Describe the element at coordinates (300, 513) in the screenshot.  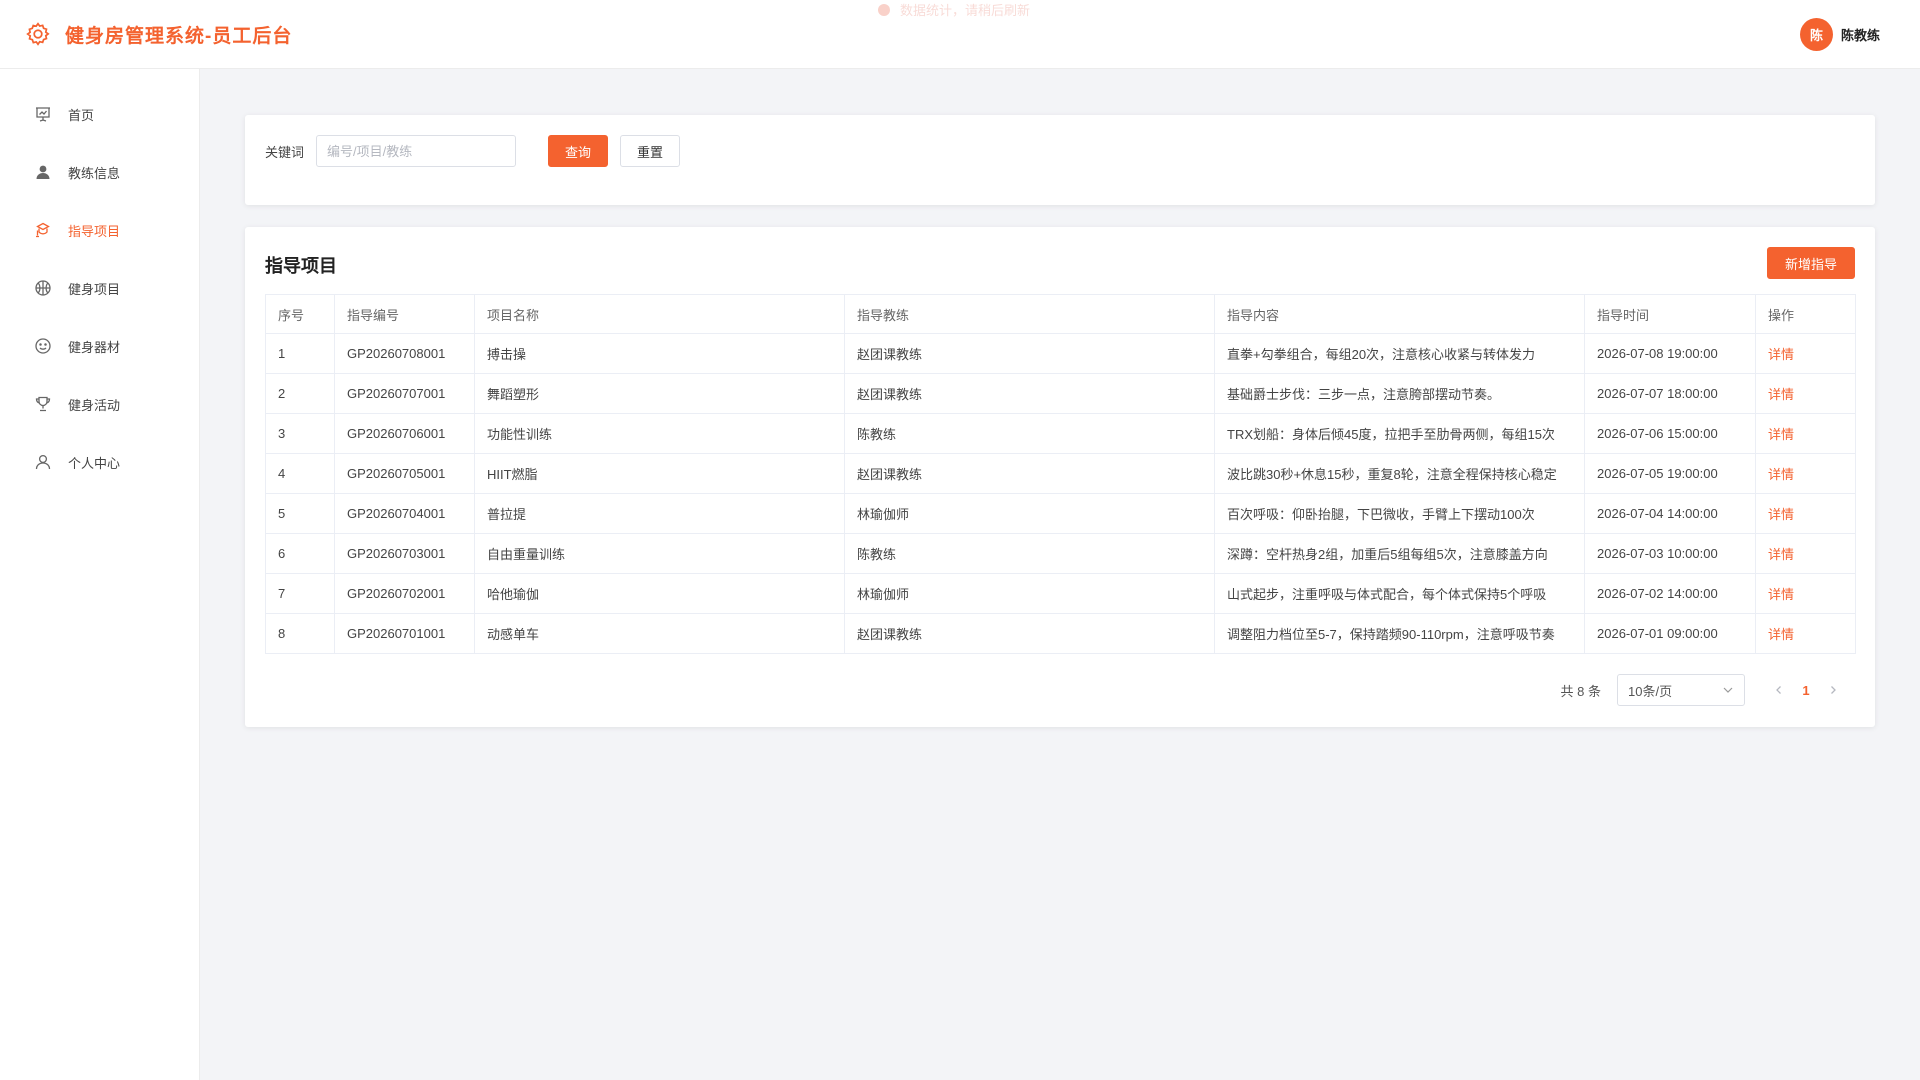
I see `cell-index: 5` at that location.